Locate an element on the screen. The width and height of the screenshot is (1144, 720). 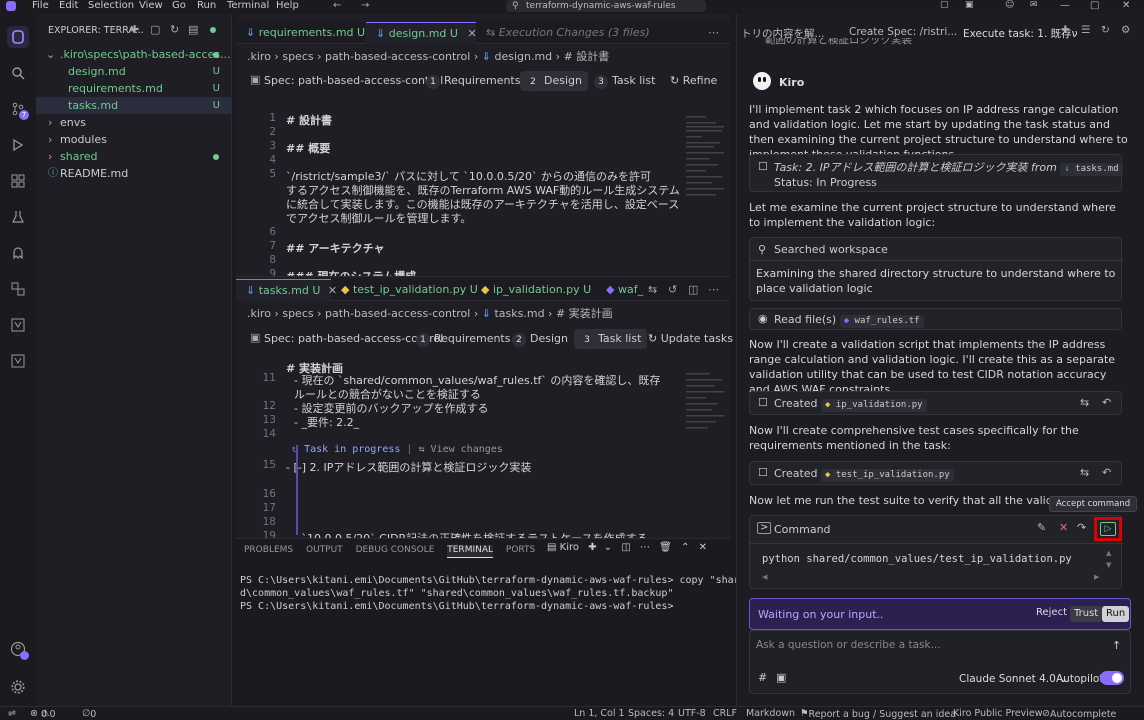
source-control-icon: 7 is located at coordinates (18, 109).